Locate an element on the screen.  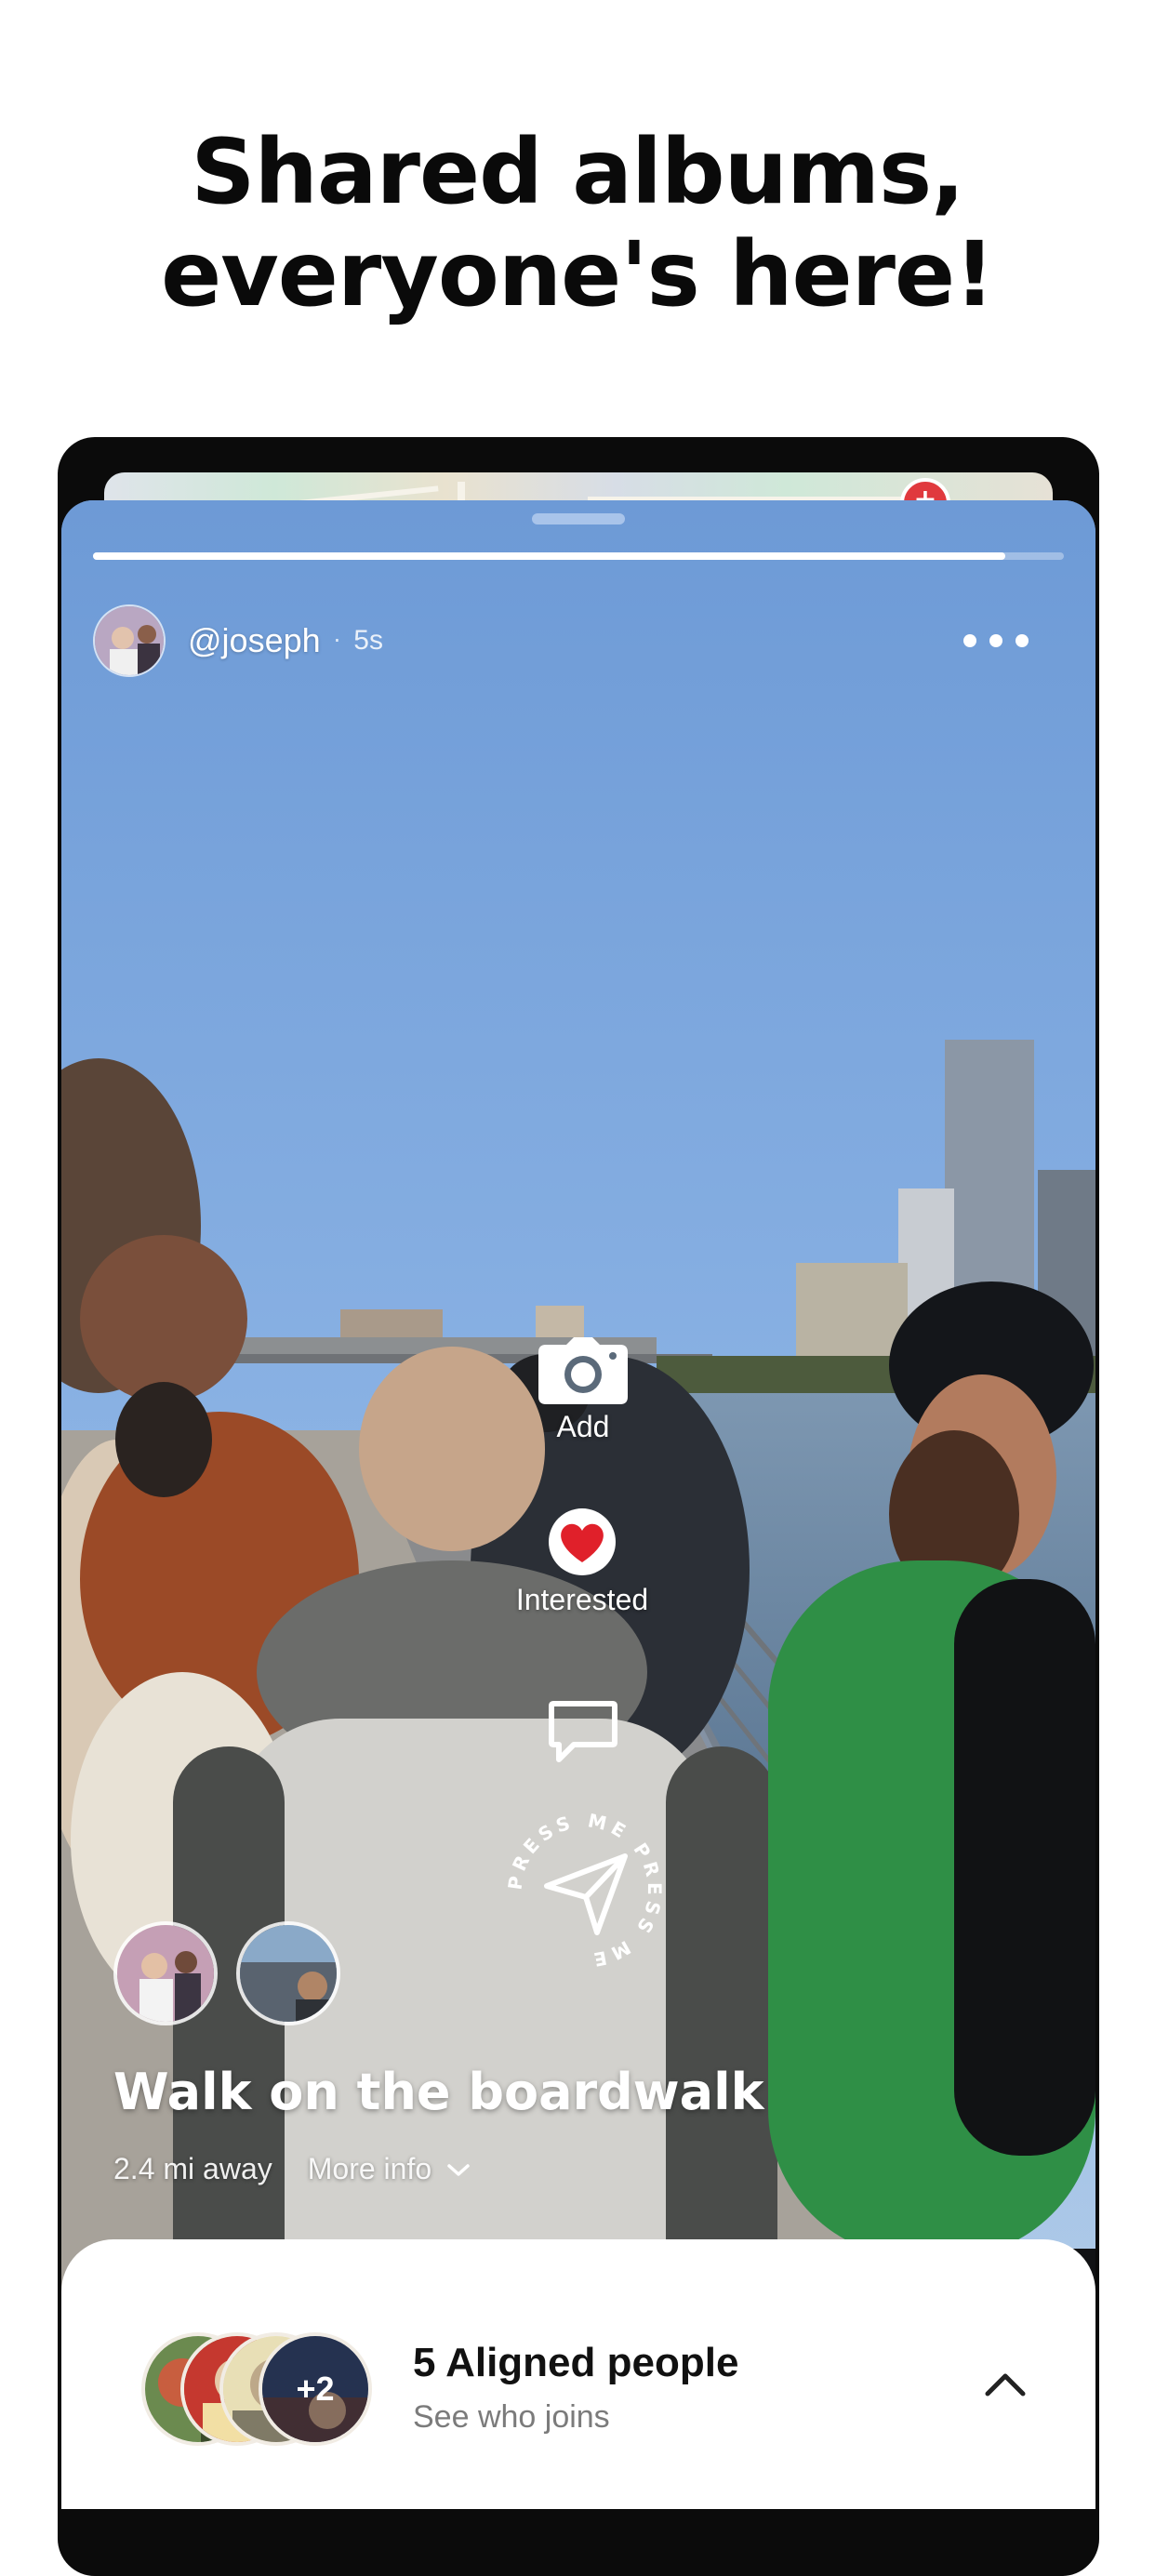
chevron-down-icon is located at coordinates (458, 2169).